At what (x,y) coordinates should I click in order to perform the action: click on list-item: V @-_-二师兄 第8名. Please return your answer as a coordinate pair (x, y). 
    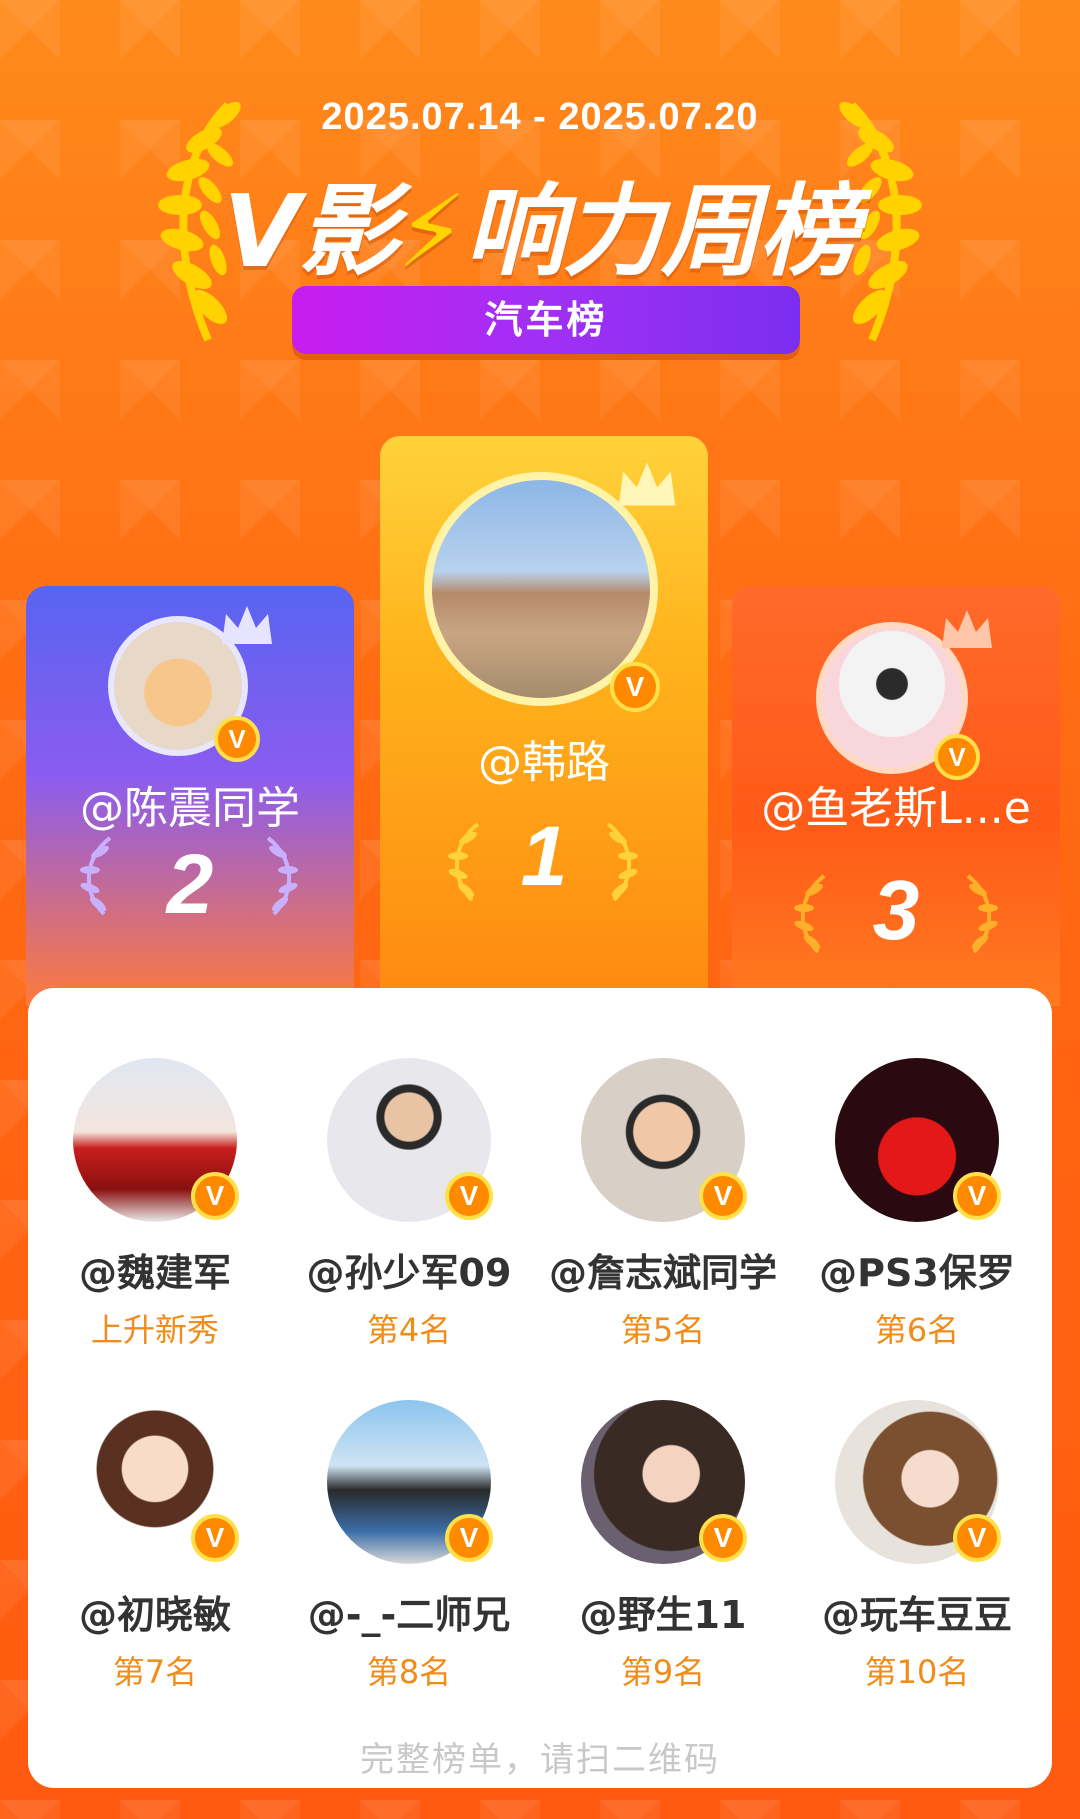
    Looking at the image, I should click on (409, 1546).